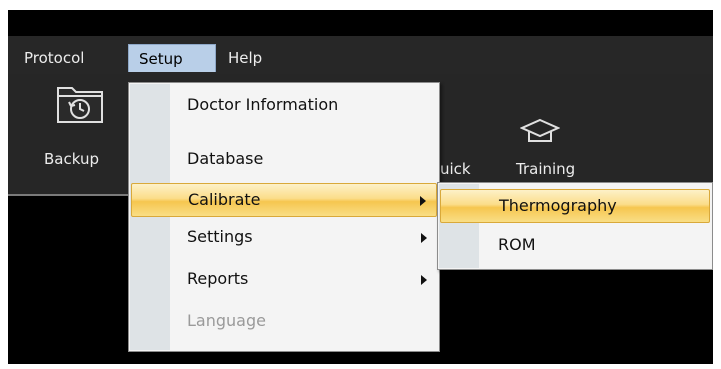  Describe the element at coordinates (226, 320) in the screenshot. I see `menu-item-label: Language` at that location.